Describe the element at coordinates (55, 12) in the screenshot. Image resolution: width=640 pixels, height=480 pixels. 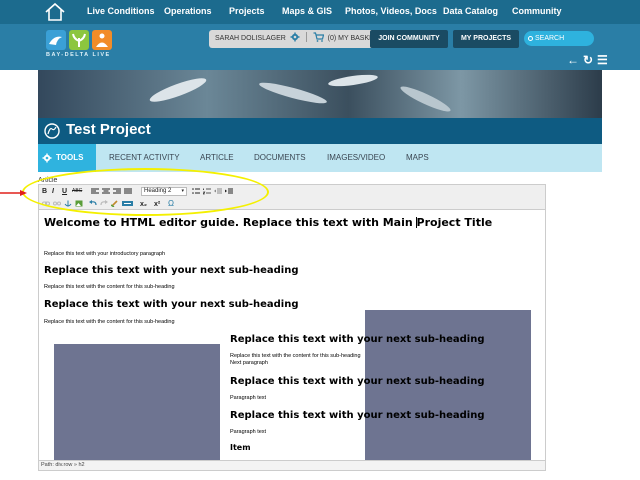
I see `home-icon` at that location.